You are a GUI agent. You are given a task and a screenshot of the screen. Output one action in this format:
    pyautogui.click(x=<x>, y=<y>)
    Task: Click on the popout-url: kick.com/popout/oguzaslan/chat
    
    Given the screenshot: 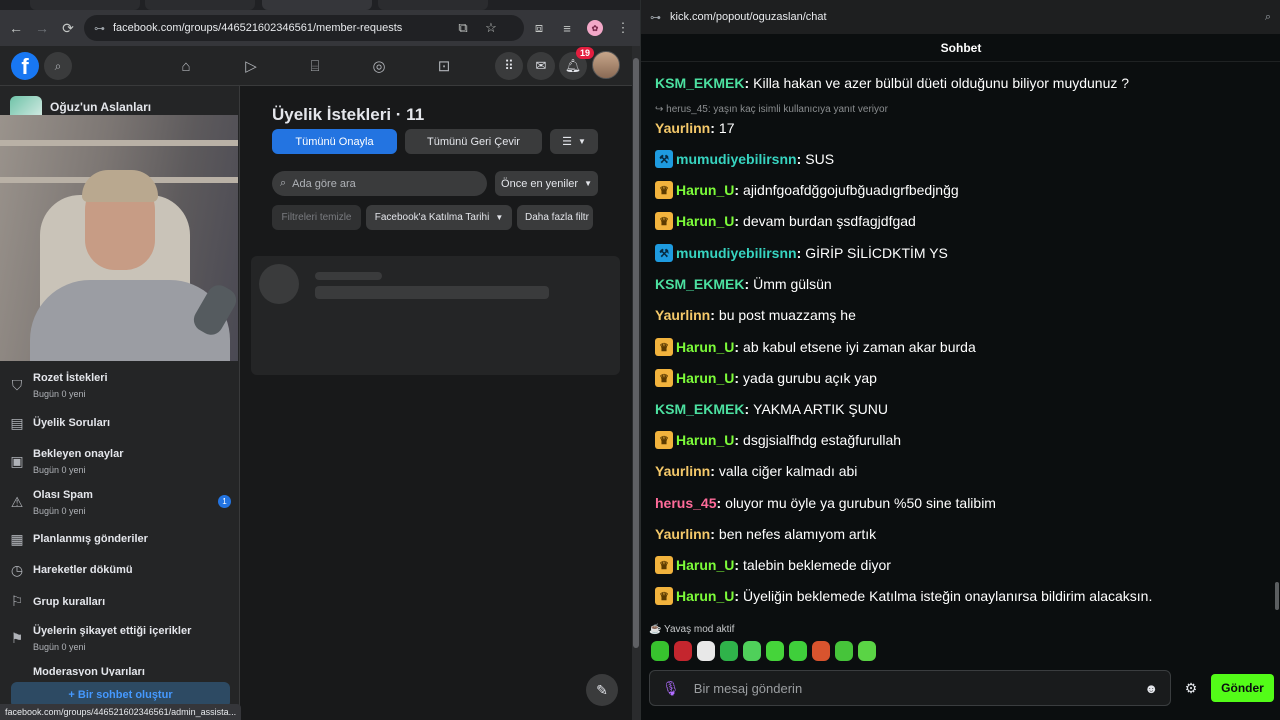 What is the action you would take?
    pyautogui.click(x=748, y=17)
    